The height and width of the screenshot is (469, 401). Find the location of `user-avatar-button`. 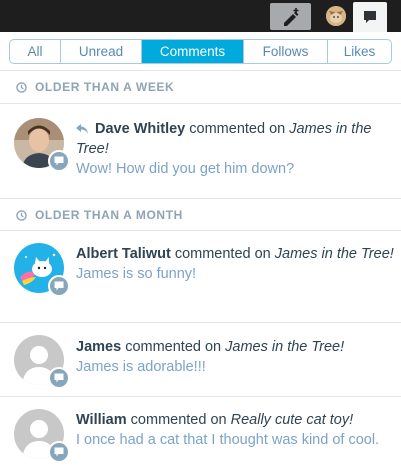

user-avatar-button is located at coordinates (336, 16).